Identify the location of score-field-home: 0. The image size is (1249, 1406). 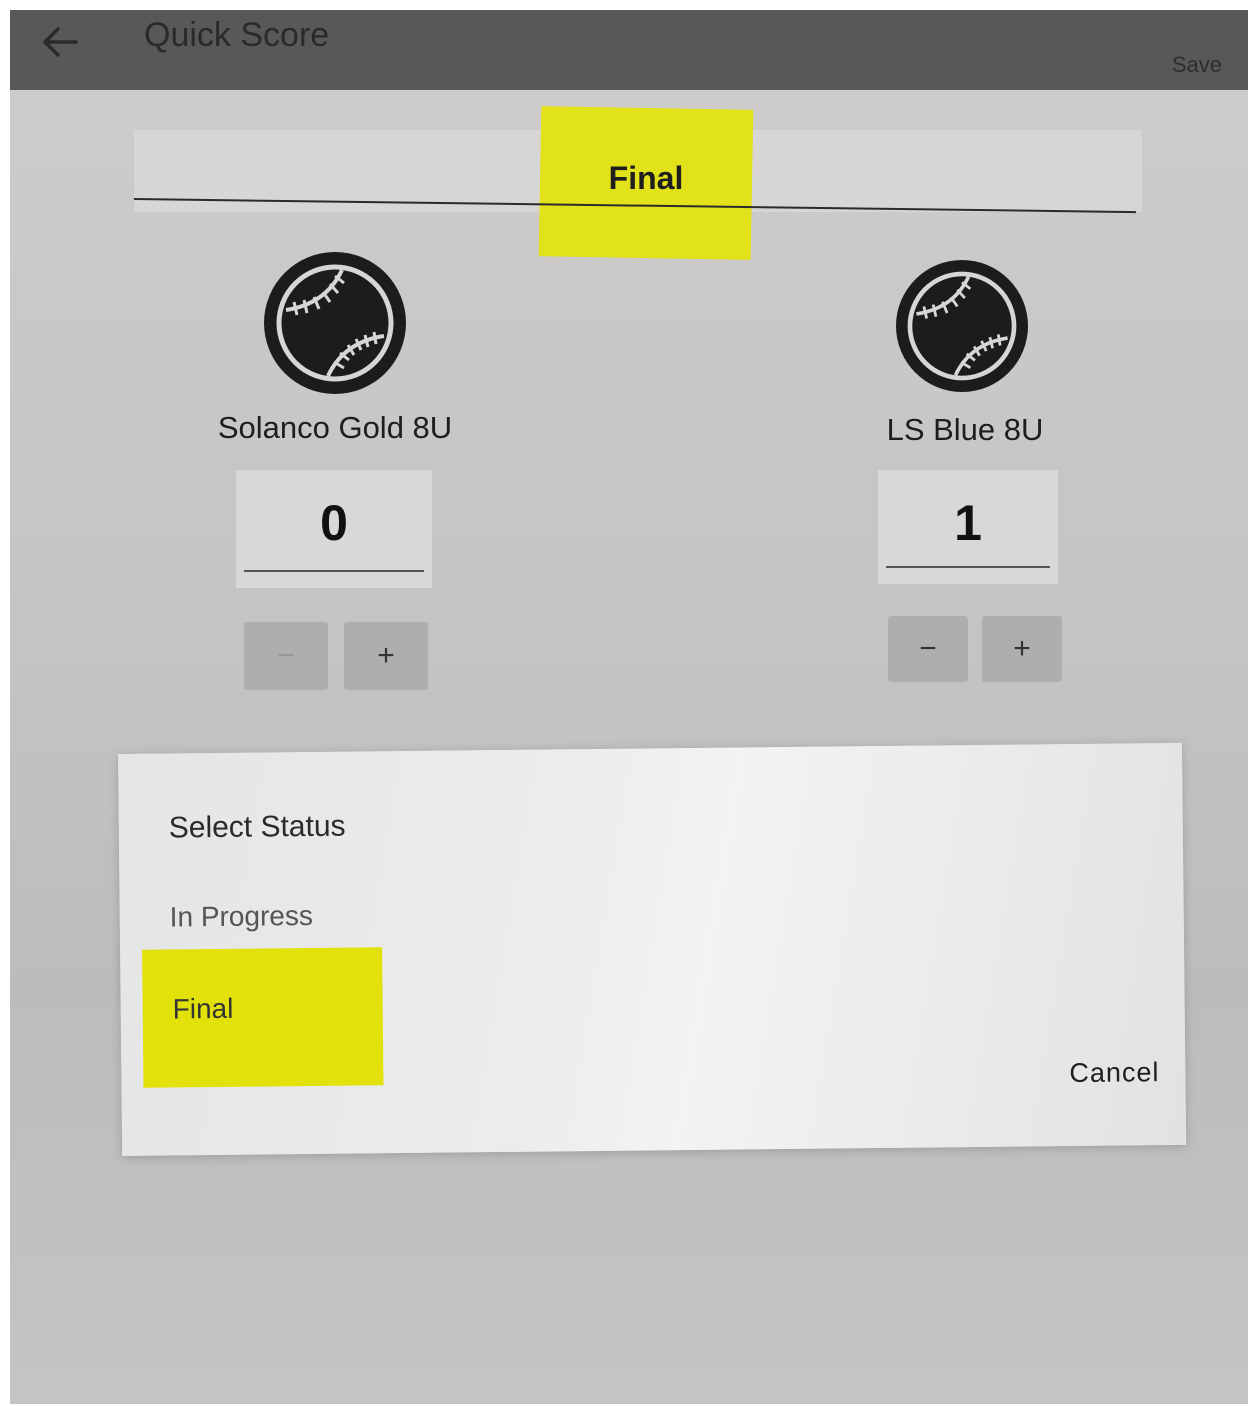
(334, 529).